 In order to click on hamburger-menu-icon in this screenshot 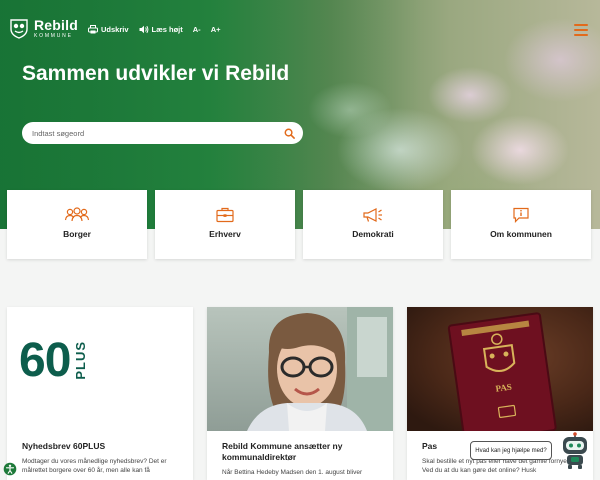, I will do `click(581, 30)`.